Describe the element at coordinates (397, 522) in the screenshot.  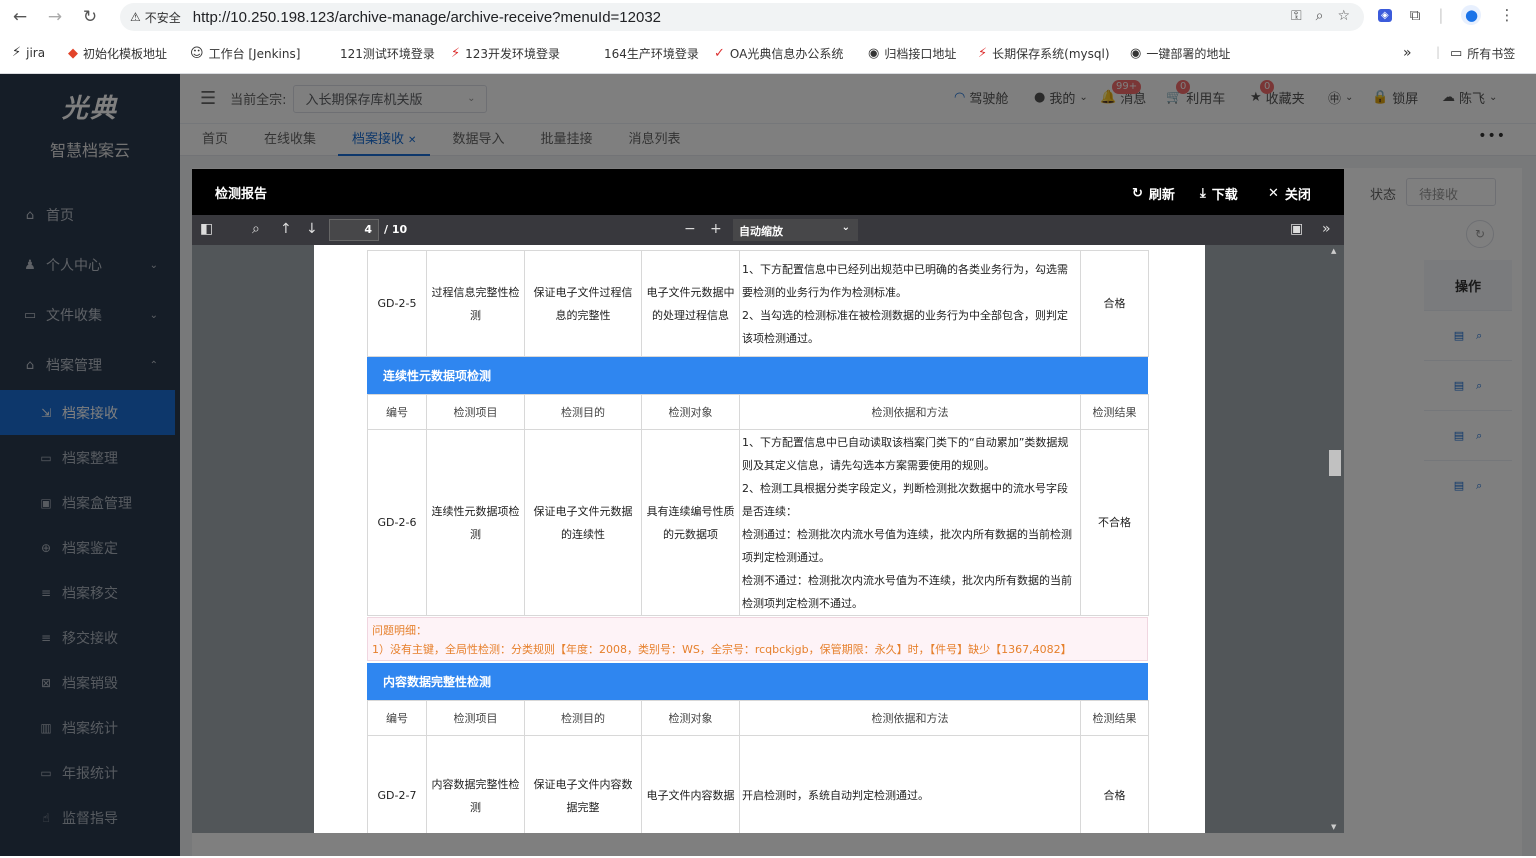
I see `cell-code: GD-2-6` at that location.